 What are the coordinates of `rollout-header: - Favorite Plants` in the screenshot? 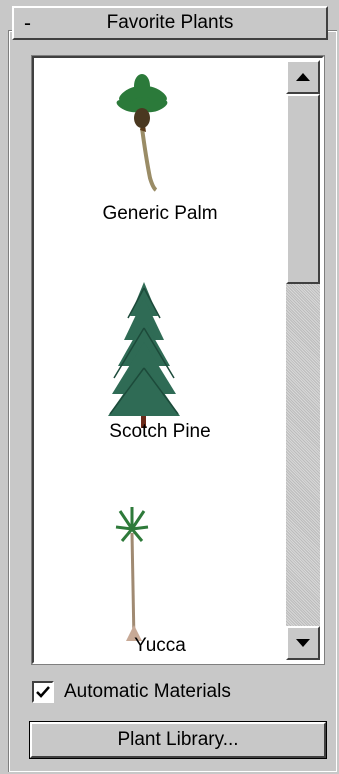 It's located at (169, 23).